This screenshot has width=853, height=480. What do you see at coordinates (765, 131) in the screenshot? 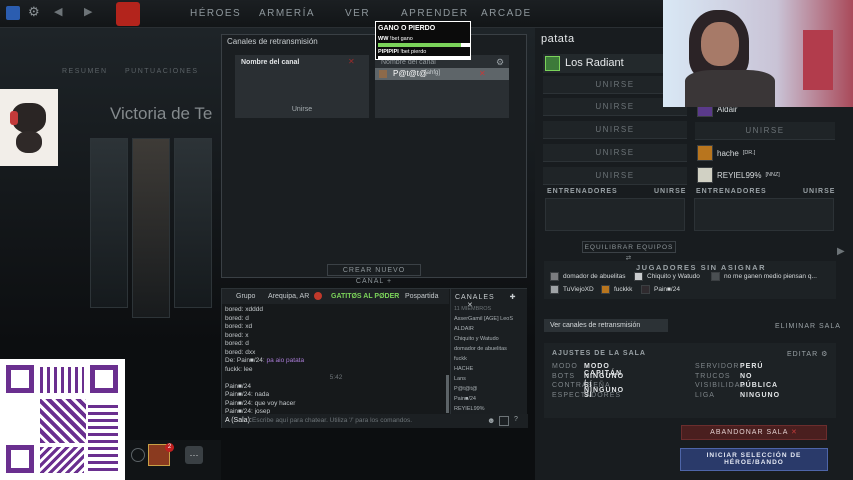
I see `dire-slot-join: UNIRSE` at bounding box center [765, 131].